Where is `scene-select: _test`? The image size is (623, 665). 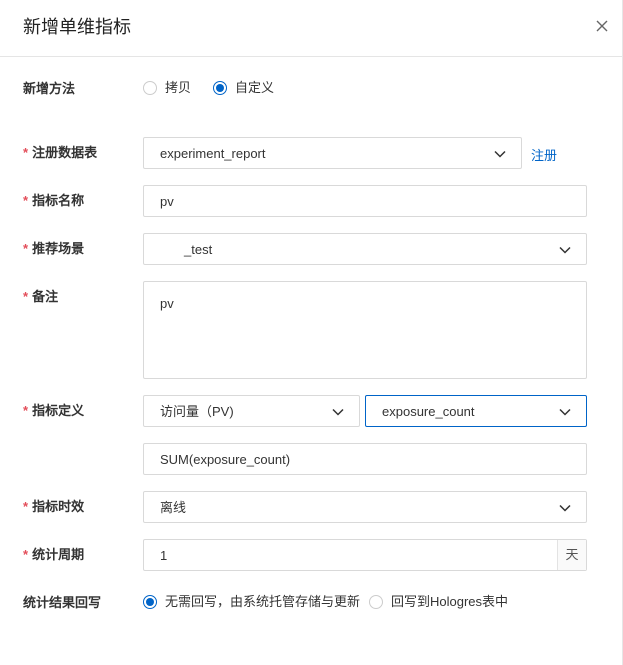
scene-select: _test is located at coordinates (365, 249).